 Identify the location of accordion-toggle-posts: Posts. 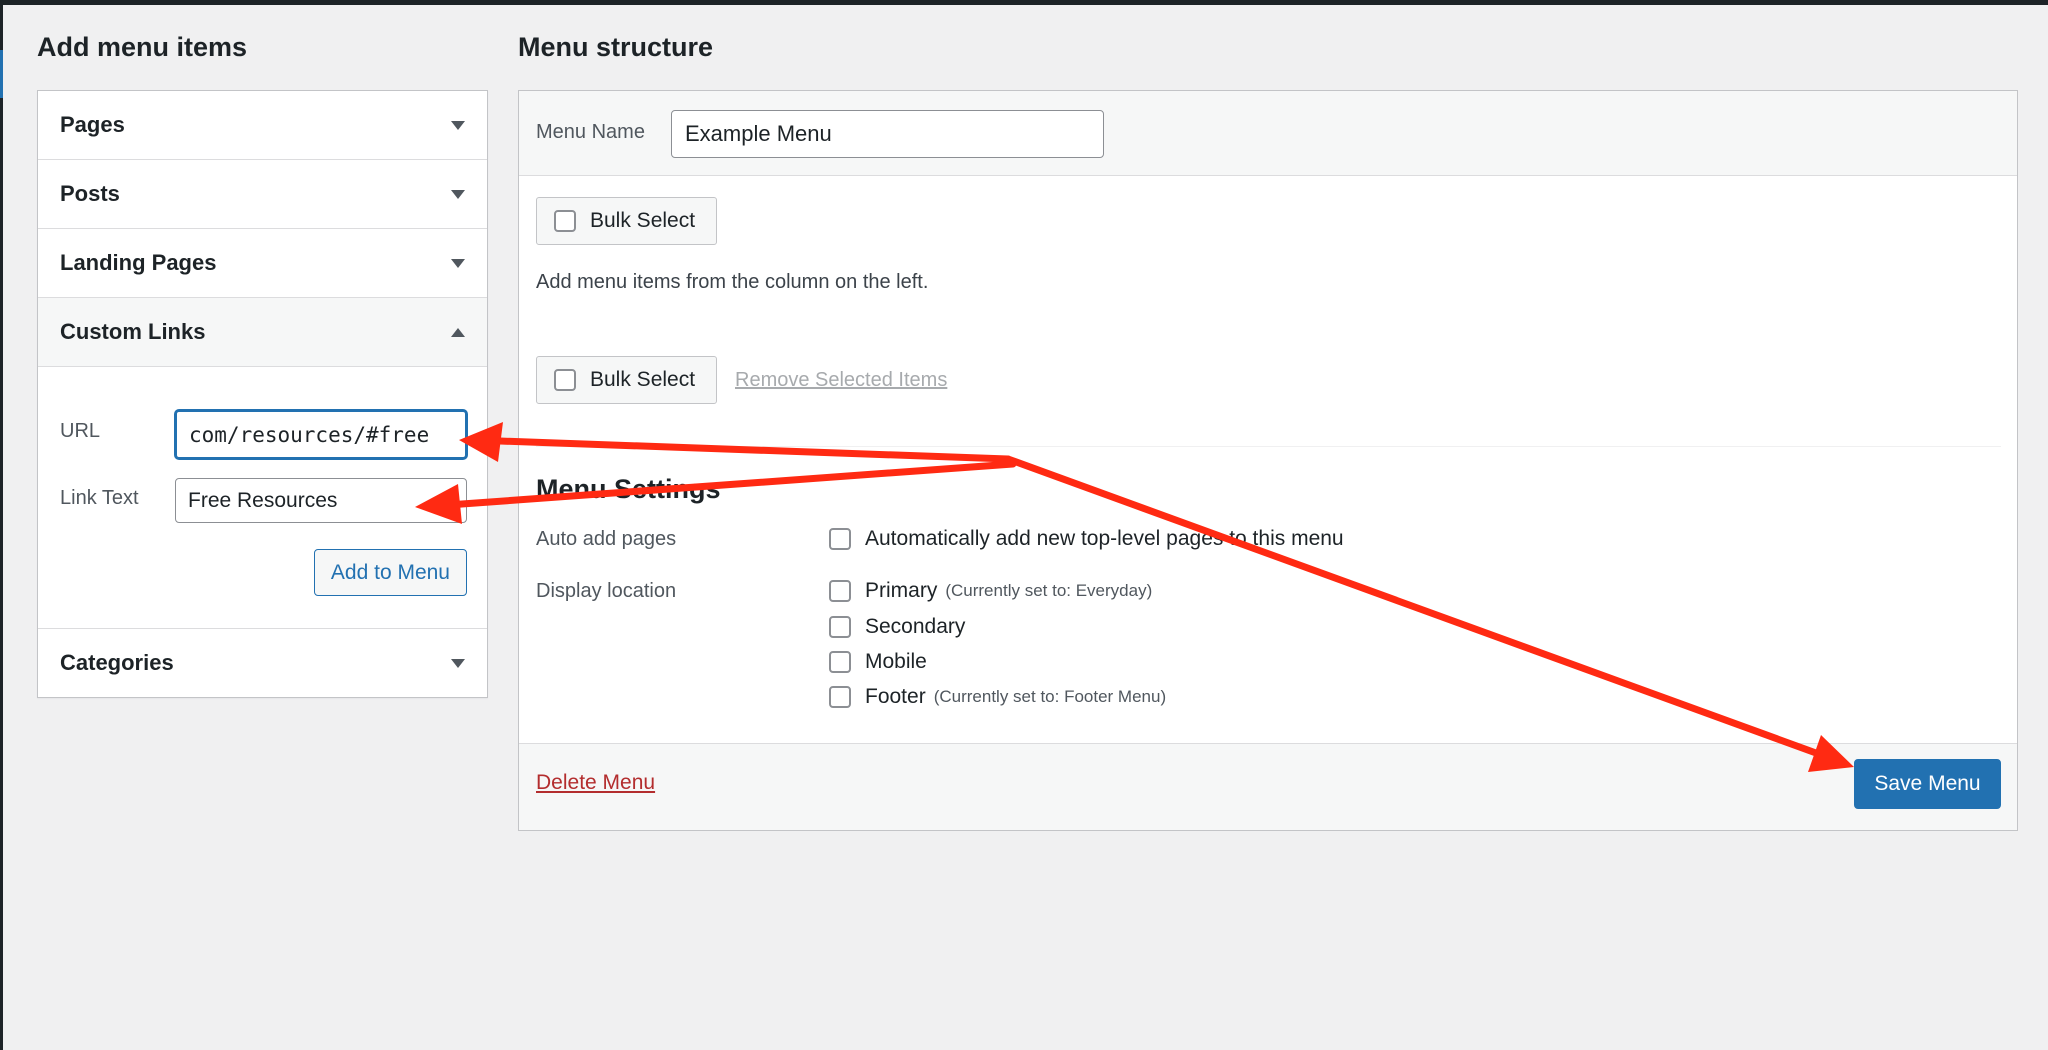
(262, 194).